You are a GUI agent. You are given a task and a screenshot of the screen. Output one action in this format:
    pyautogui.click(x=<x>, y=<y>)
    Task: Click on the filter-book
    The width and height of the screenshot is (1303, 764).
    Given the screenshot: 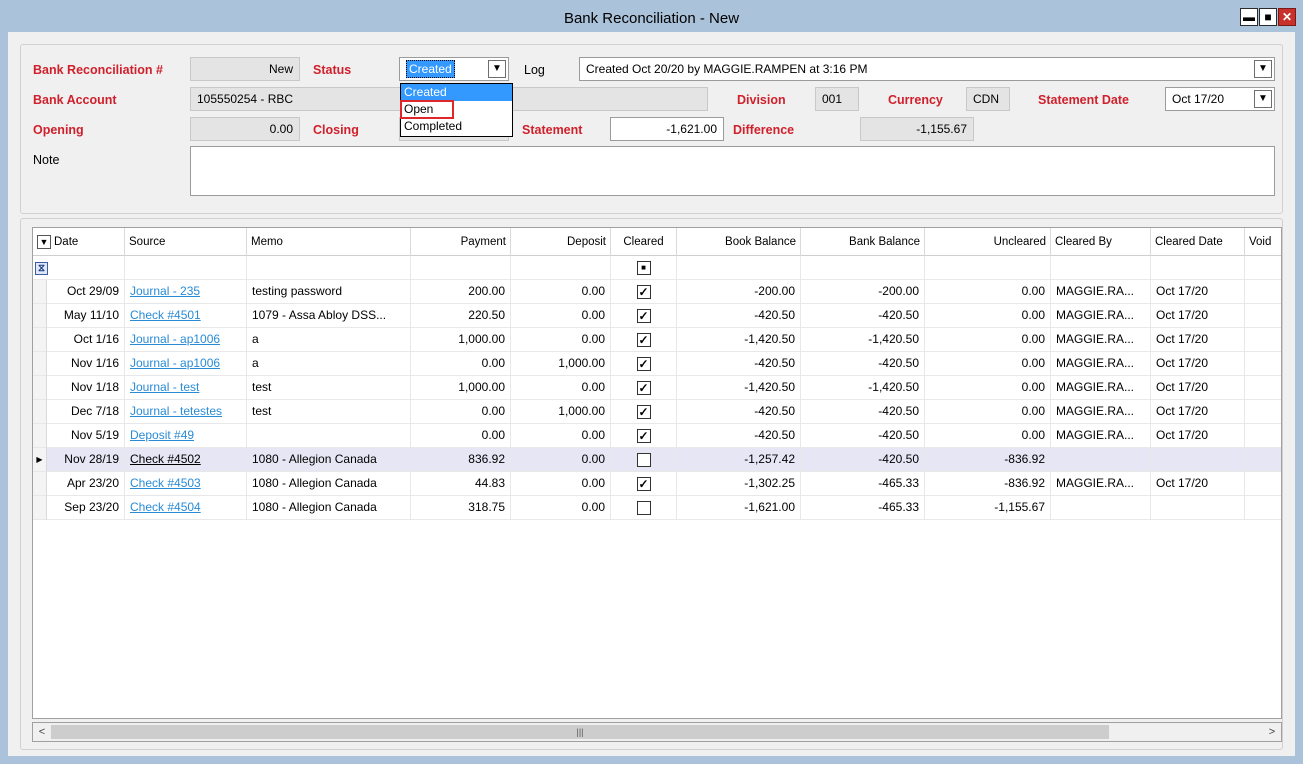 What is the action you would take?
    pyautogui.click(x=739, y=268)
    